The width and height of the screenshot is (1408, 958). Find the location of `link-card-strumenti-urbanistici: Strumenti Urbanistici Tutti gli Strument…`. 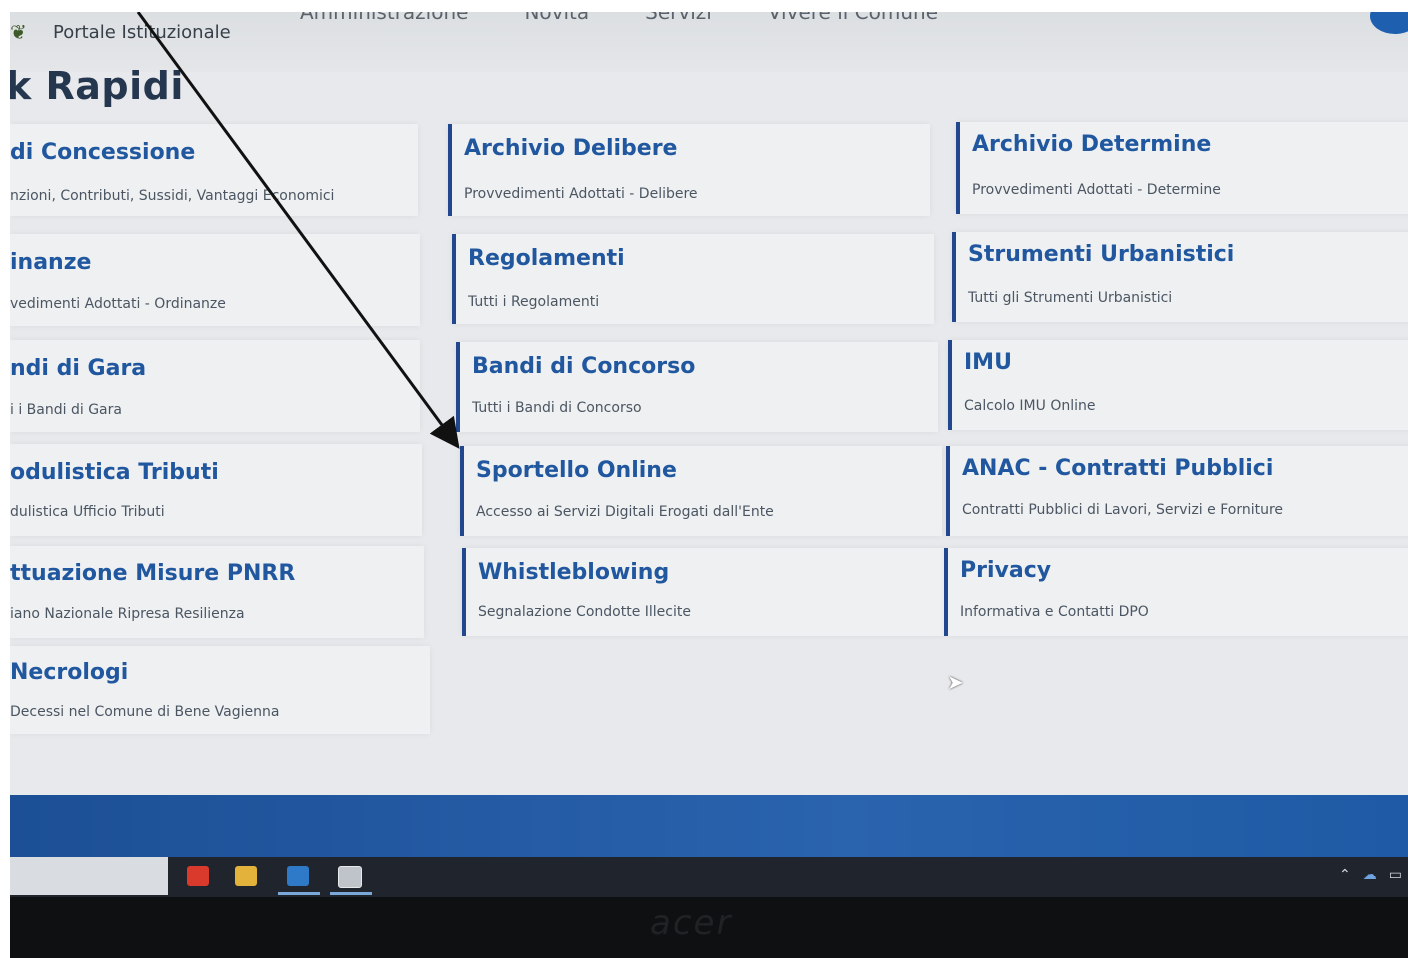

link-card-strumenti-urbanistici: Strumenti Urbanistici Tutti gli Strument… is located at coordinates (1180, 277).